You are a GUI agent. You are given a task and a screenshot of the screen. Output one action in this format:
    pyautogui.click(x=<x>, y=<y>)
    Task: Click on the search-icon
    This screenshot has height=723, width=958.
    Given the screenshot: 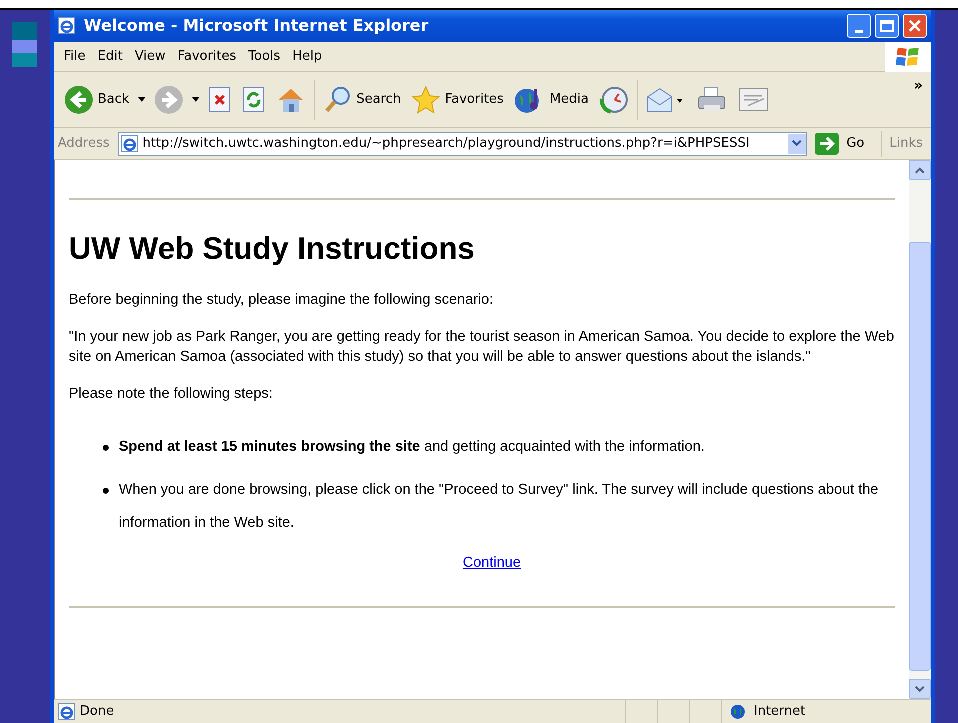 What is the action you would take?
    pyautogui.click(x=337, y=99)
    